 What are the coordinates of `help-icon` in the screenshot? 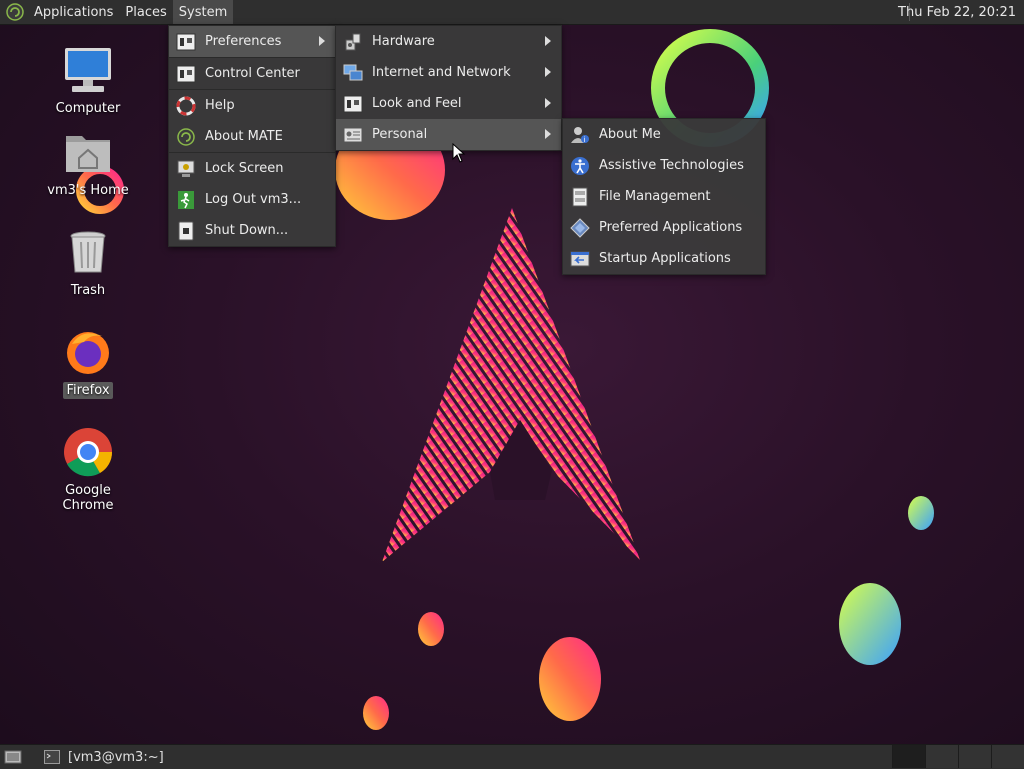 It's located at (186, 106).